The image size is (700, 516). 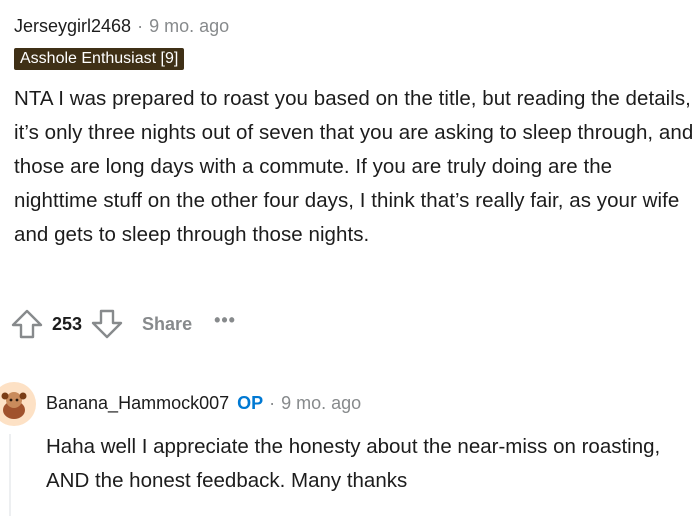 I want to click on reply-timestamp: 9 mo. ago, so click(x=321, y=403).